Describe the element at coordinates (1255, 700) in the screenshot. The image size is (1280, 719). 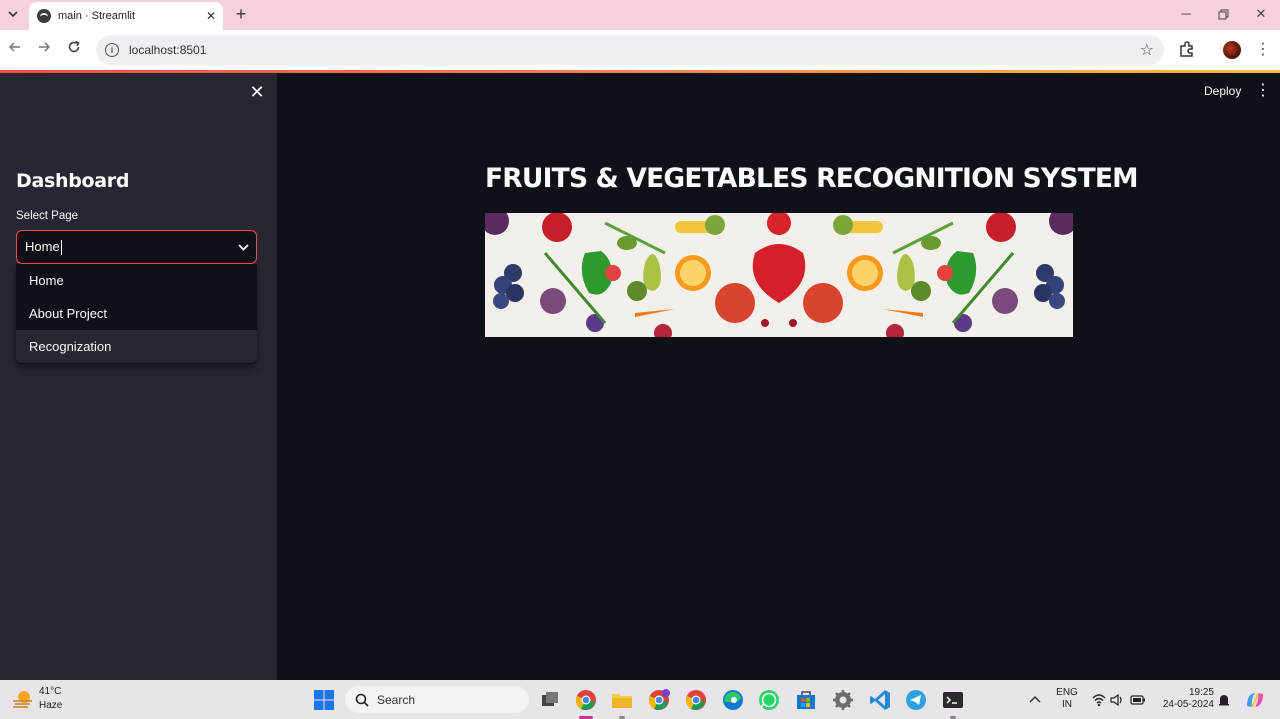
I see `copilot-icon` at that location.